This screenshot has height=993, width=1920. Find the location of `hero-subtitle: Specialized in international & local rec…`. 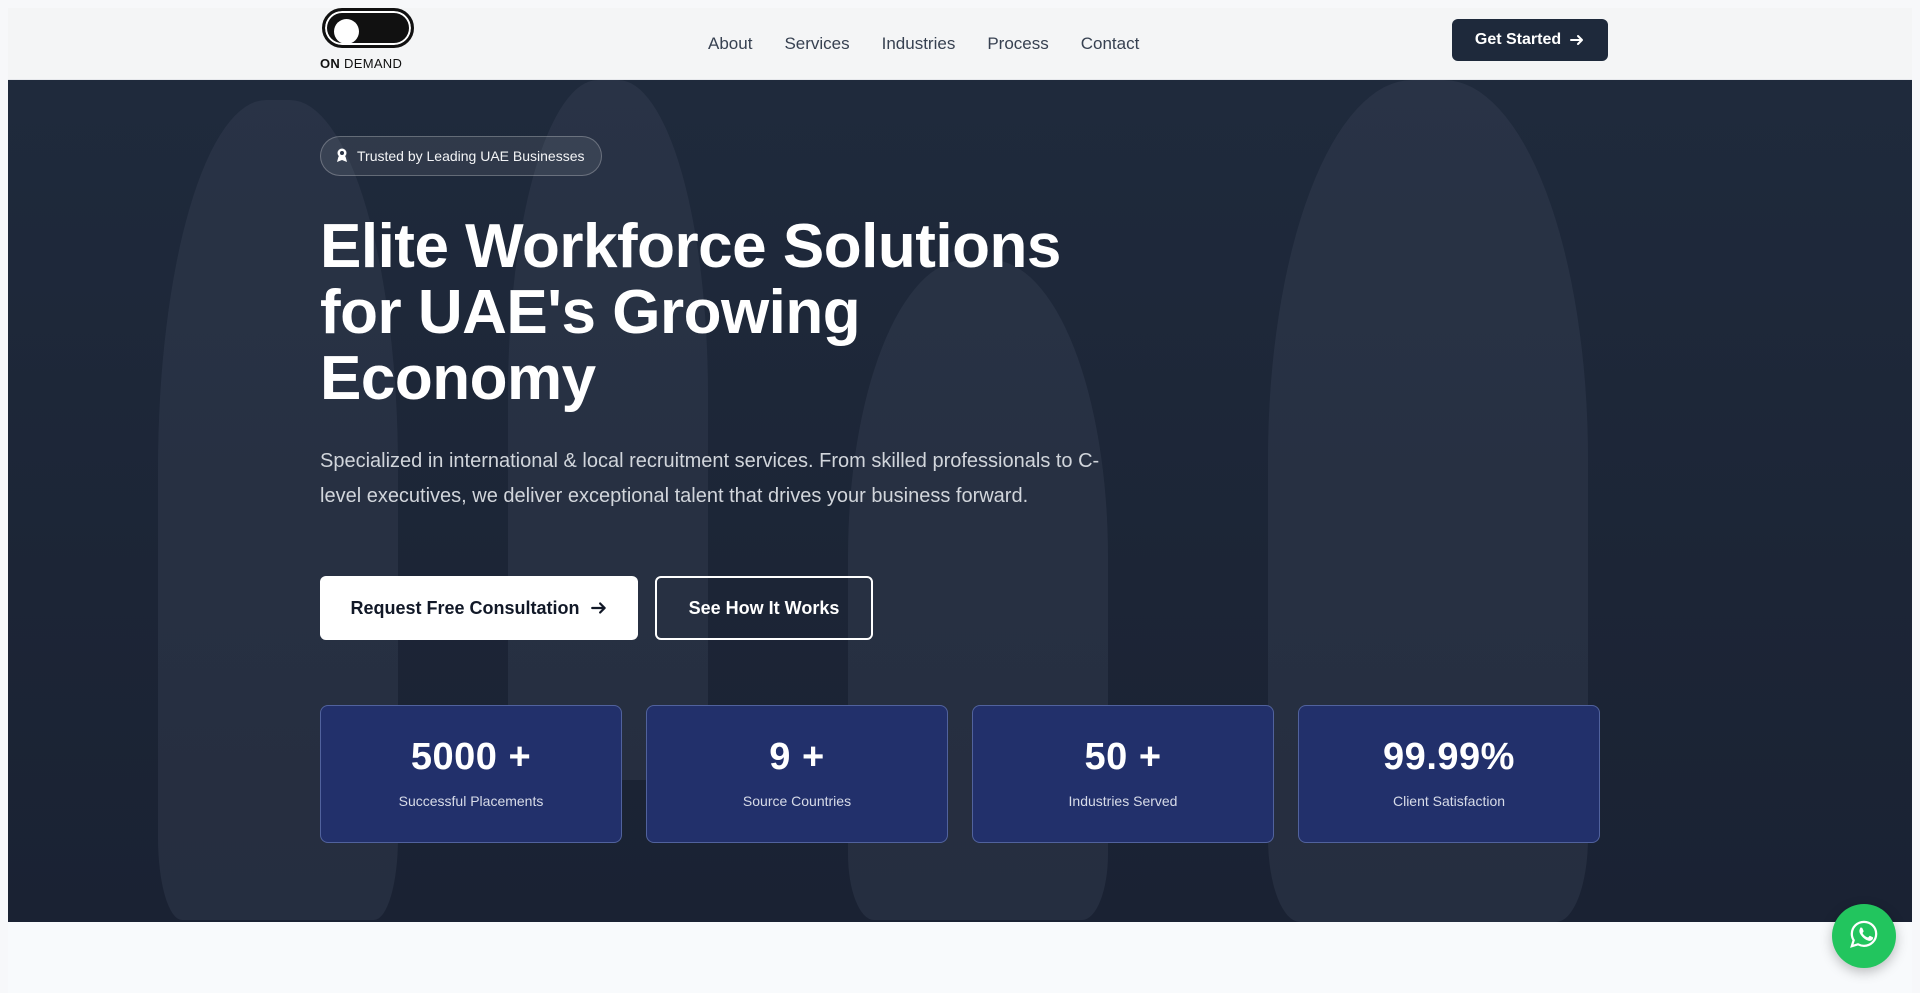

hero-subtitle: Specialized in international & local rec… is located at coordinates (710, 478).